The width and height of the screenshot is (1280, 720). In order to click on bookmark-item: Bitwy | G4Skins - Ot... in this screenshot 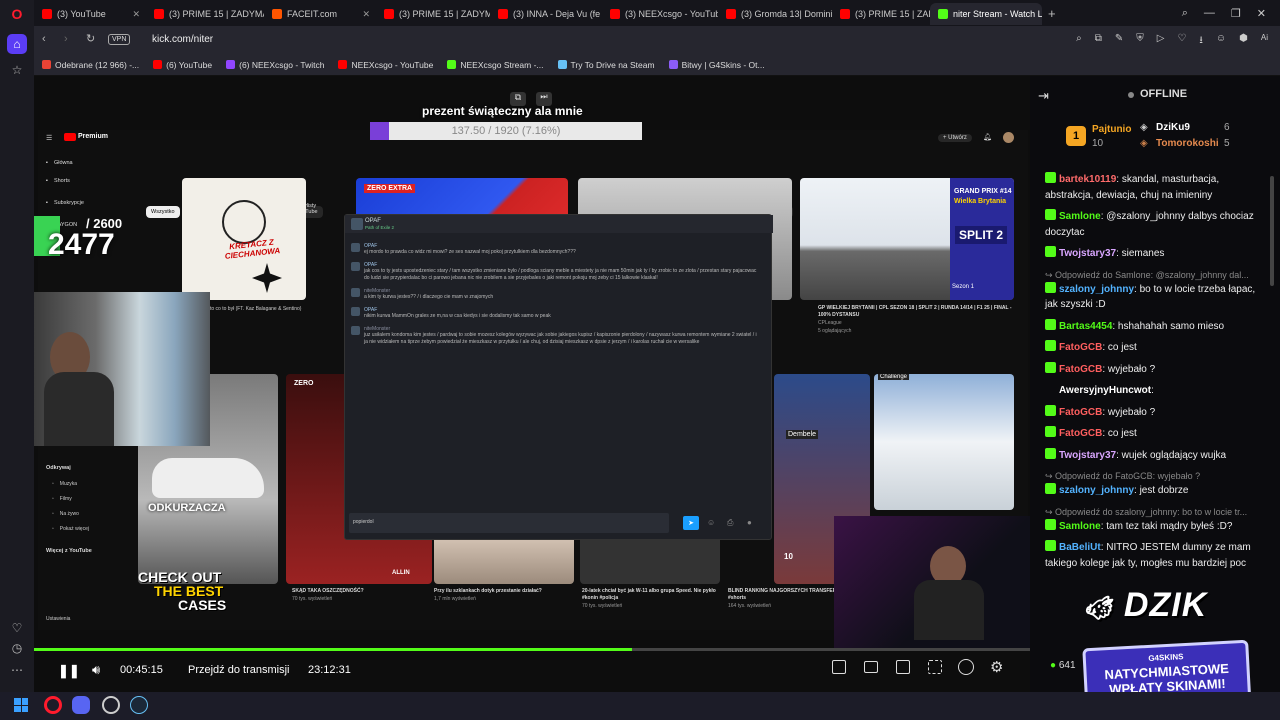, I will do `click(716, 65)`.